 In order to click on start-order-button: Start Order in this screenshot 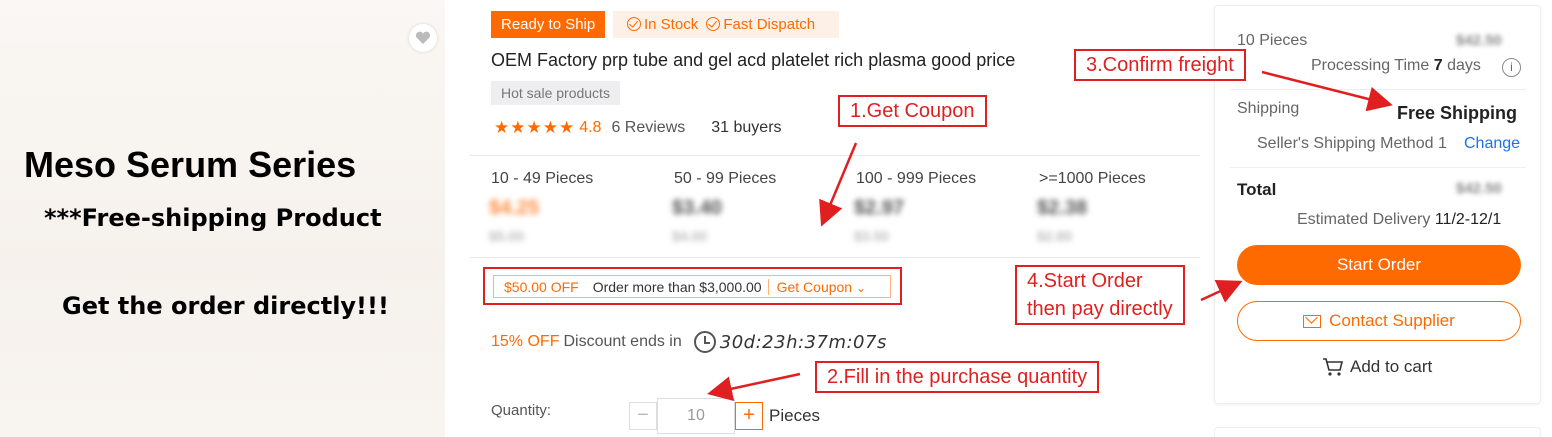, I will do `click(1379, 265)`.